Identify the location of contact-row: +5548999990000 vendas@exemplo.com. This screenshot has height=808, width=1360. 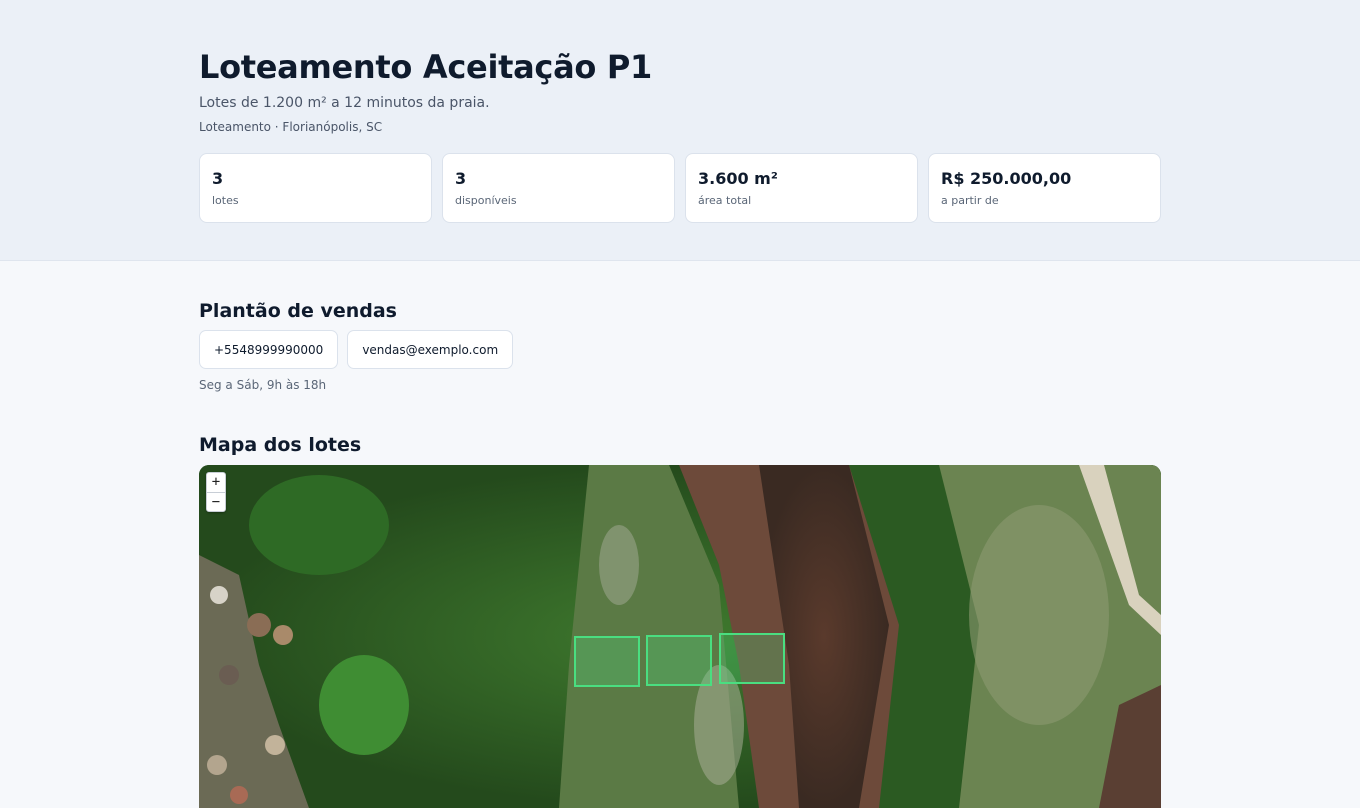
(356, 349).